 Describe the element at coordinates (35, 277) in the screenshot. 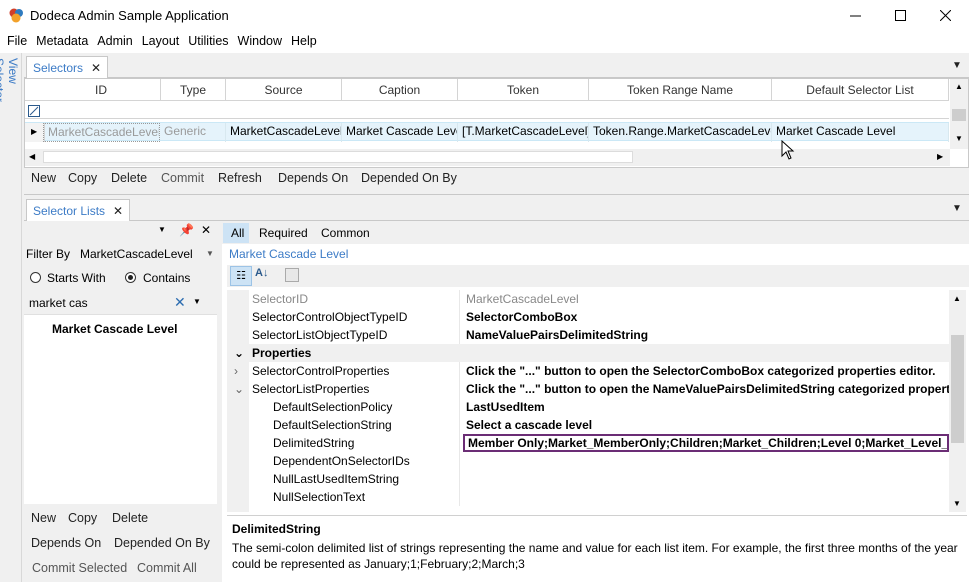

I see `starts-with-radio` at that location.